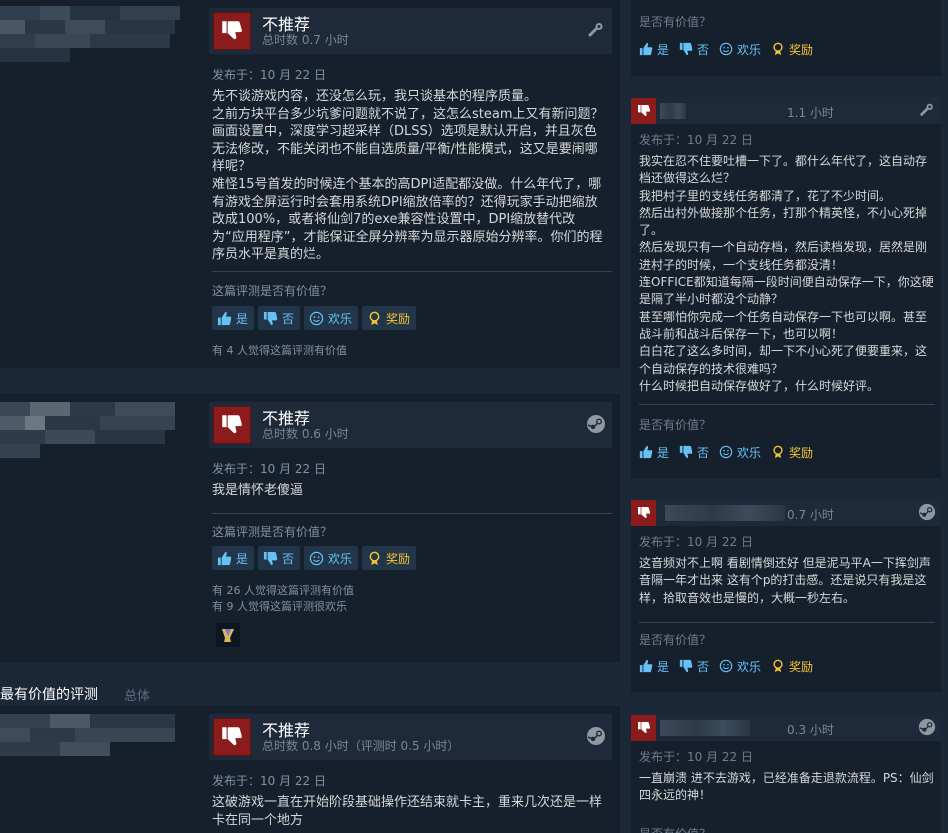 The width and height of the screenshot is (948, 833). Describe the element at coordinates (137, 694) in the screenshot. I see `section-subtitle: 总体` at that location.